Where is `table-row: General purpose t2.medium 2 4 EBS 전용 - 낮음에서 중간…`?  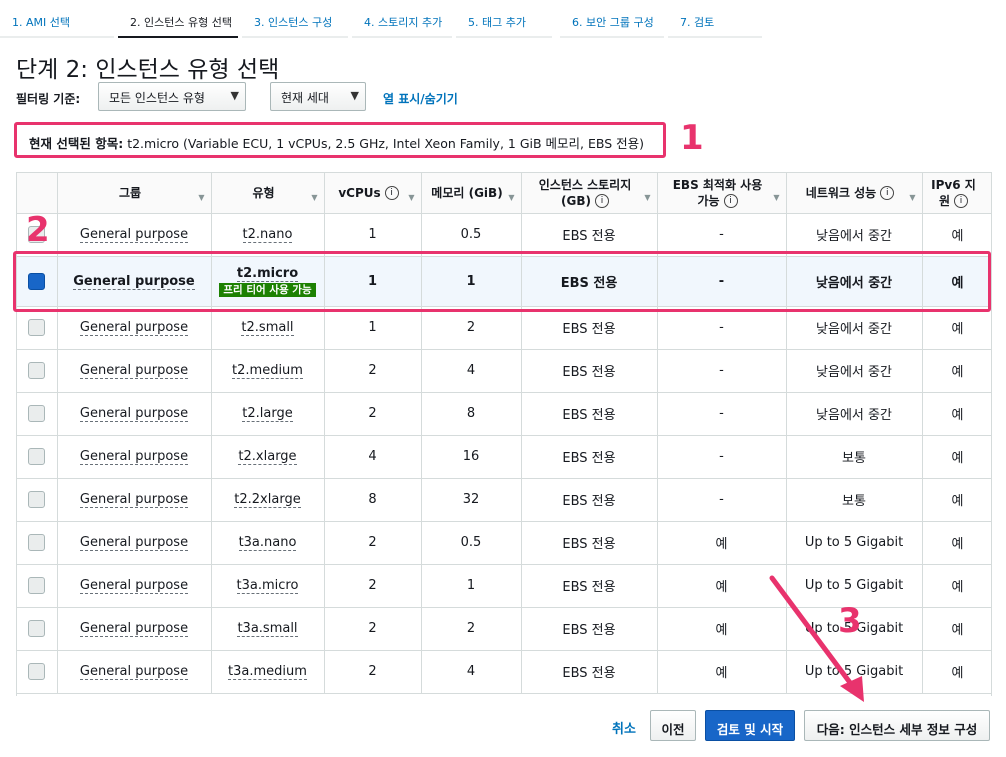 table-row: General purpose t2.medium 2 4 EBS 전용 - 낮음에서 중간… is located at coordinates (504, 371).